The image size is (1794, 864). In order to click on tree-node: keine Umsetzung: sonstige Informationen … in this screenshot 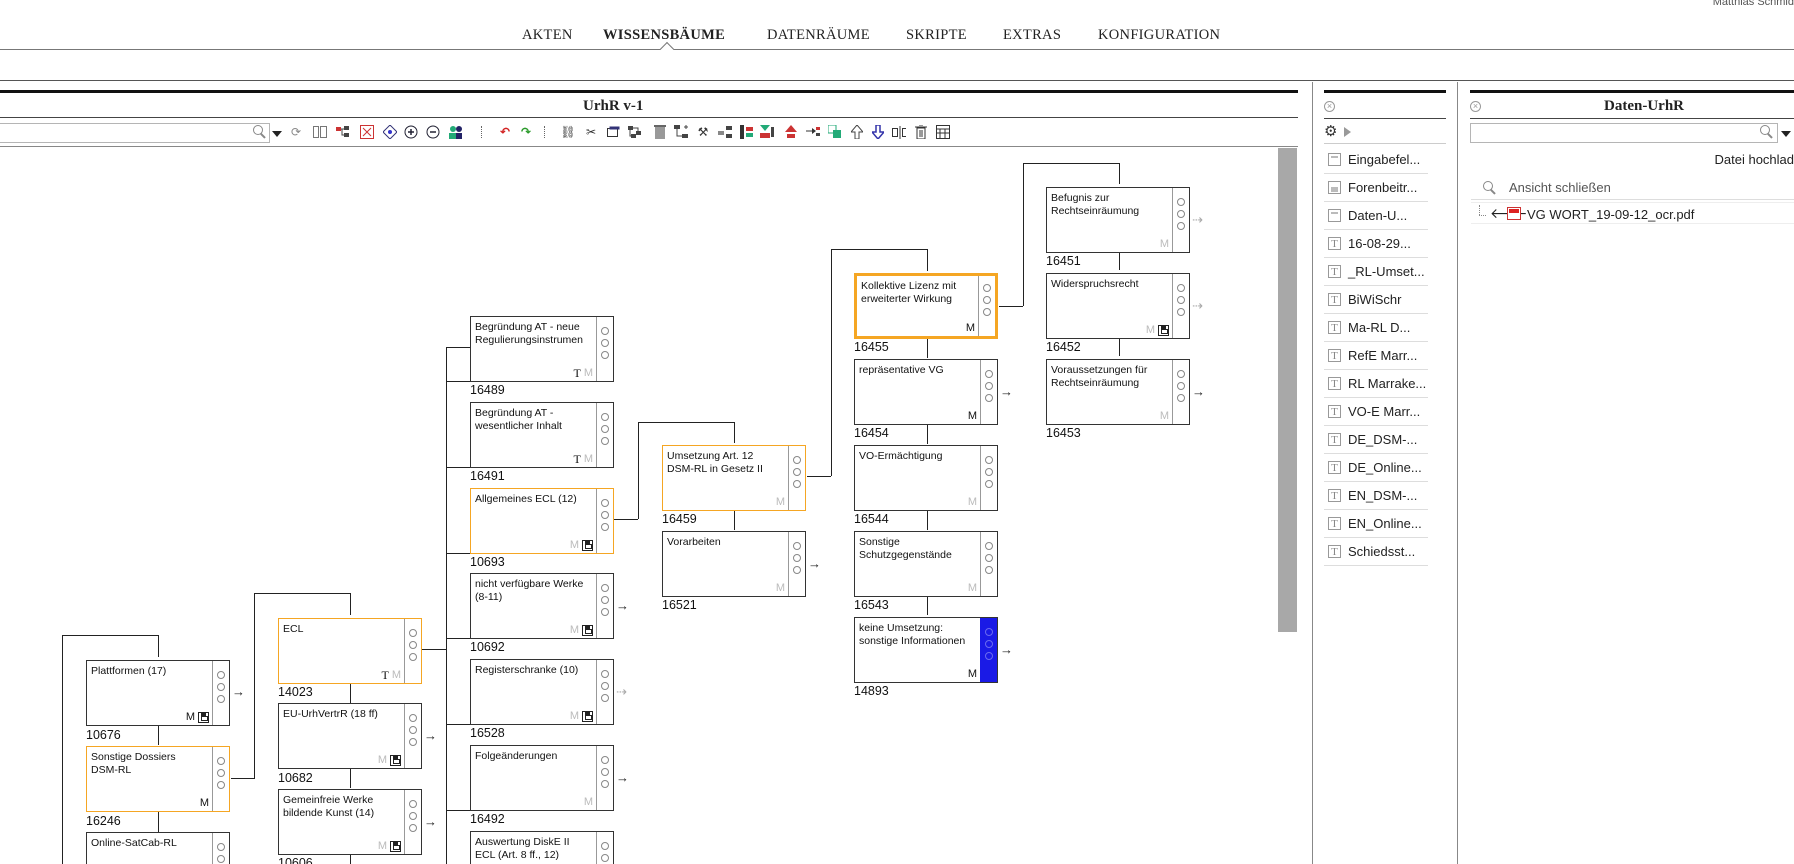, I will do `click(926, 650)`.